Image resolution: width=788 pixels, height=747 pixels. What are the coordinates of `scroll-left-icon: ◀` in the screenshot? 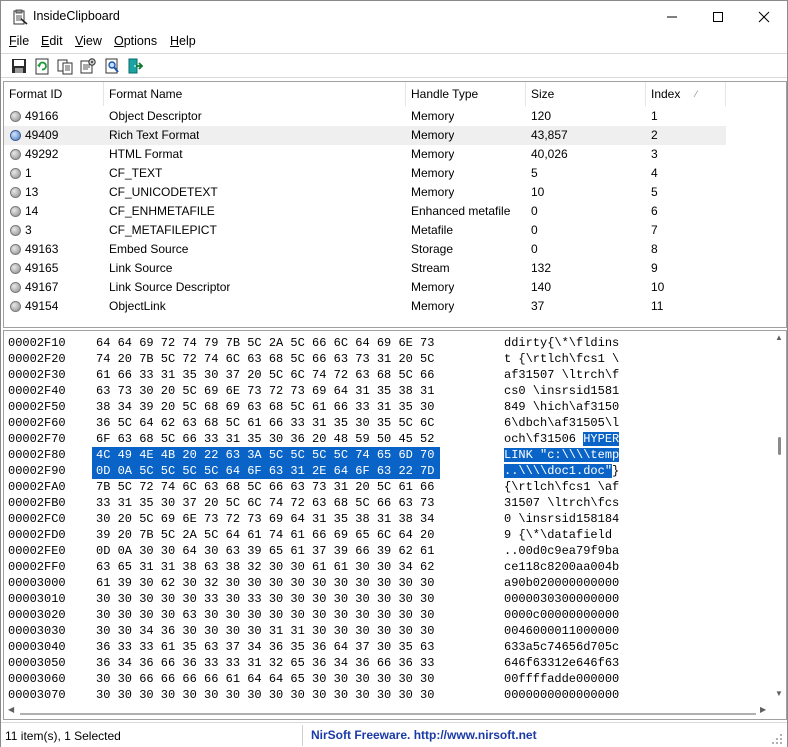 It's located at (11, 709).